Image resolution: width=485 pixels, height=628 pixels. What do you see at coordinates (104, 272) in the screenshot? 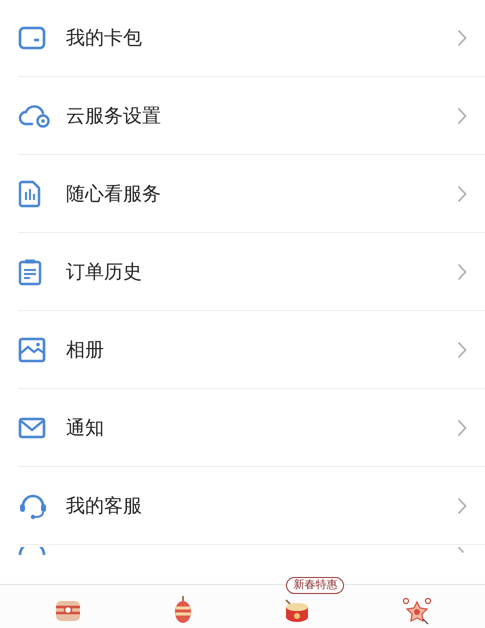
I see `menu-label: 订单历史` at bounding box center [104, 272].